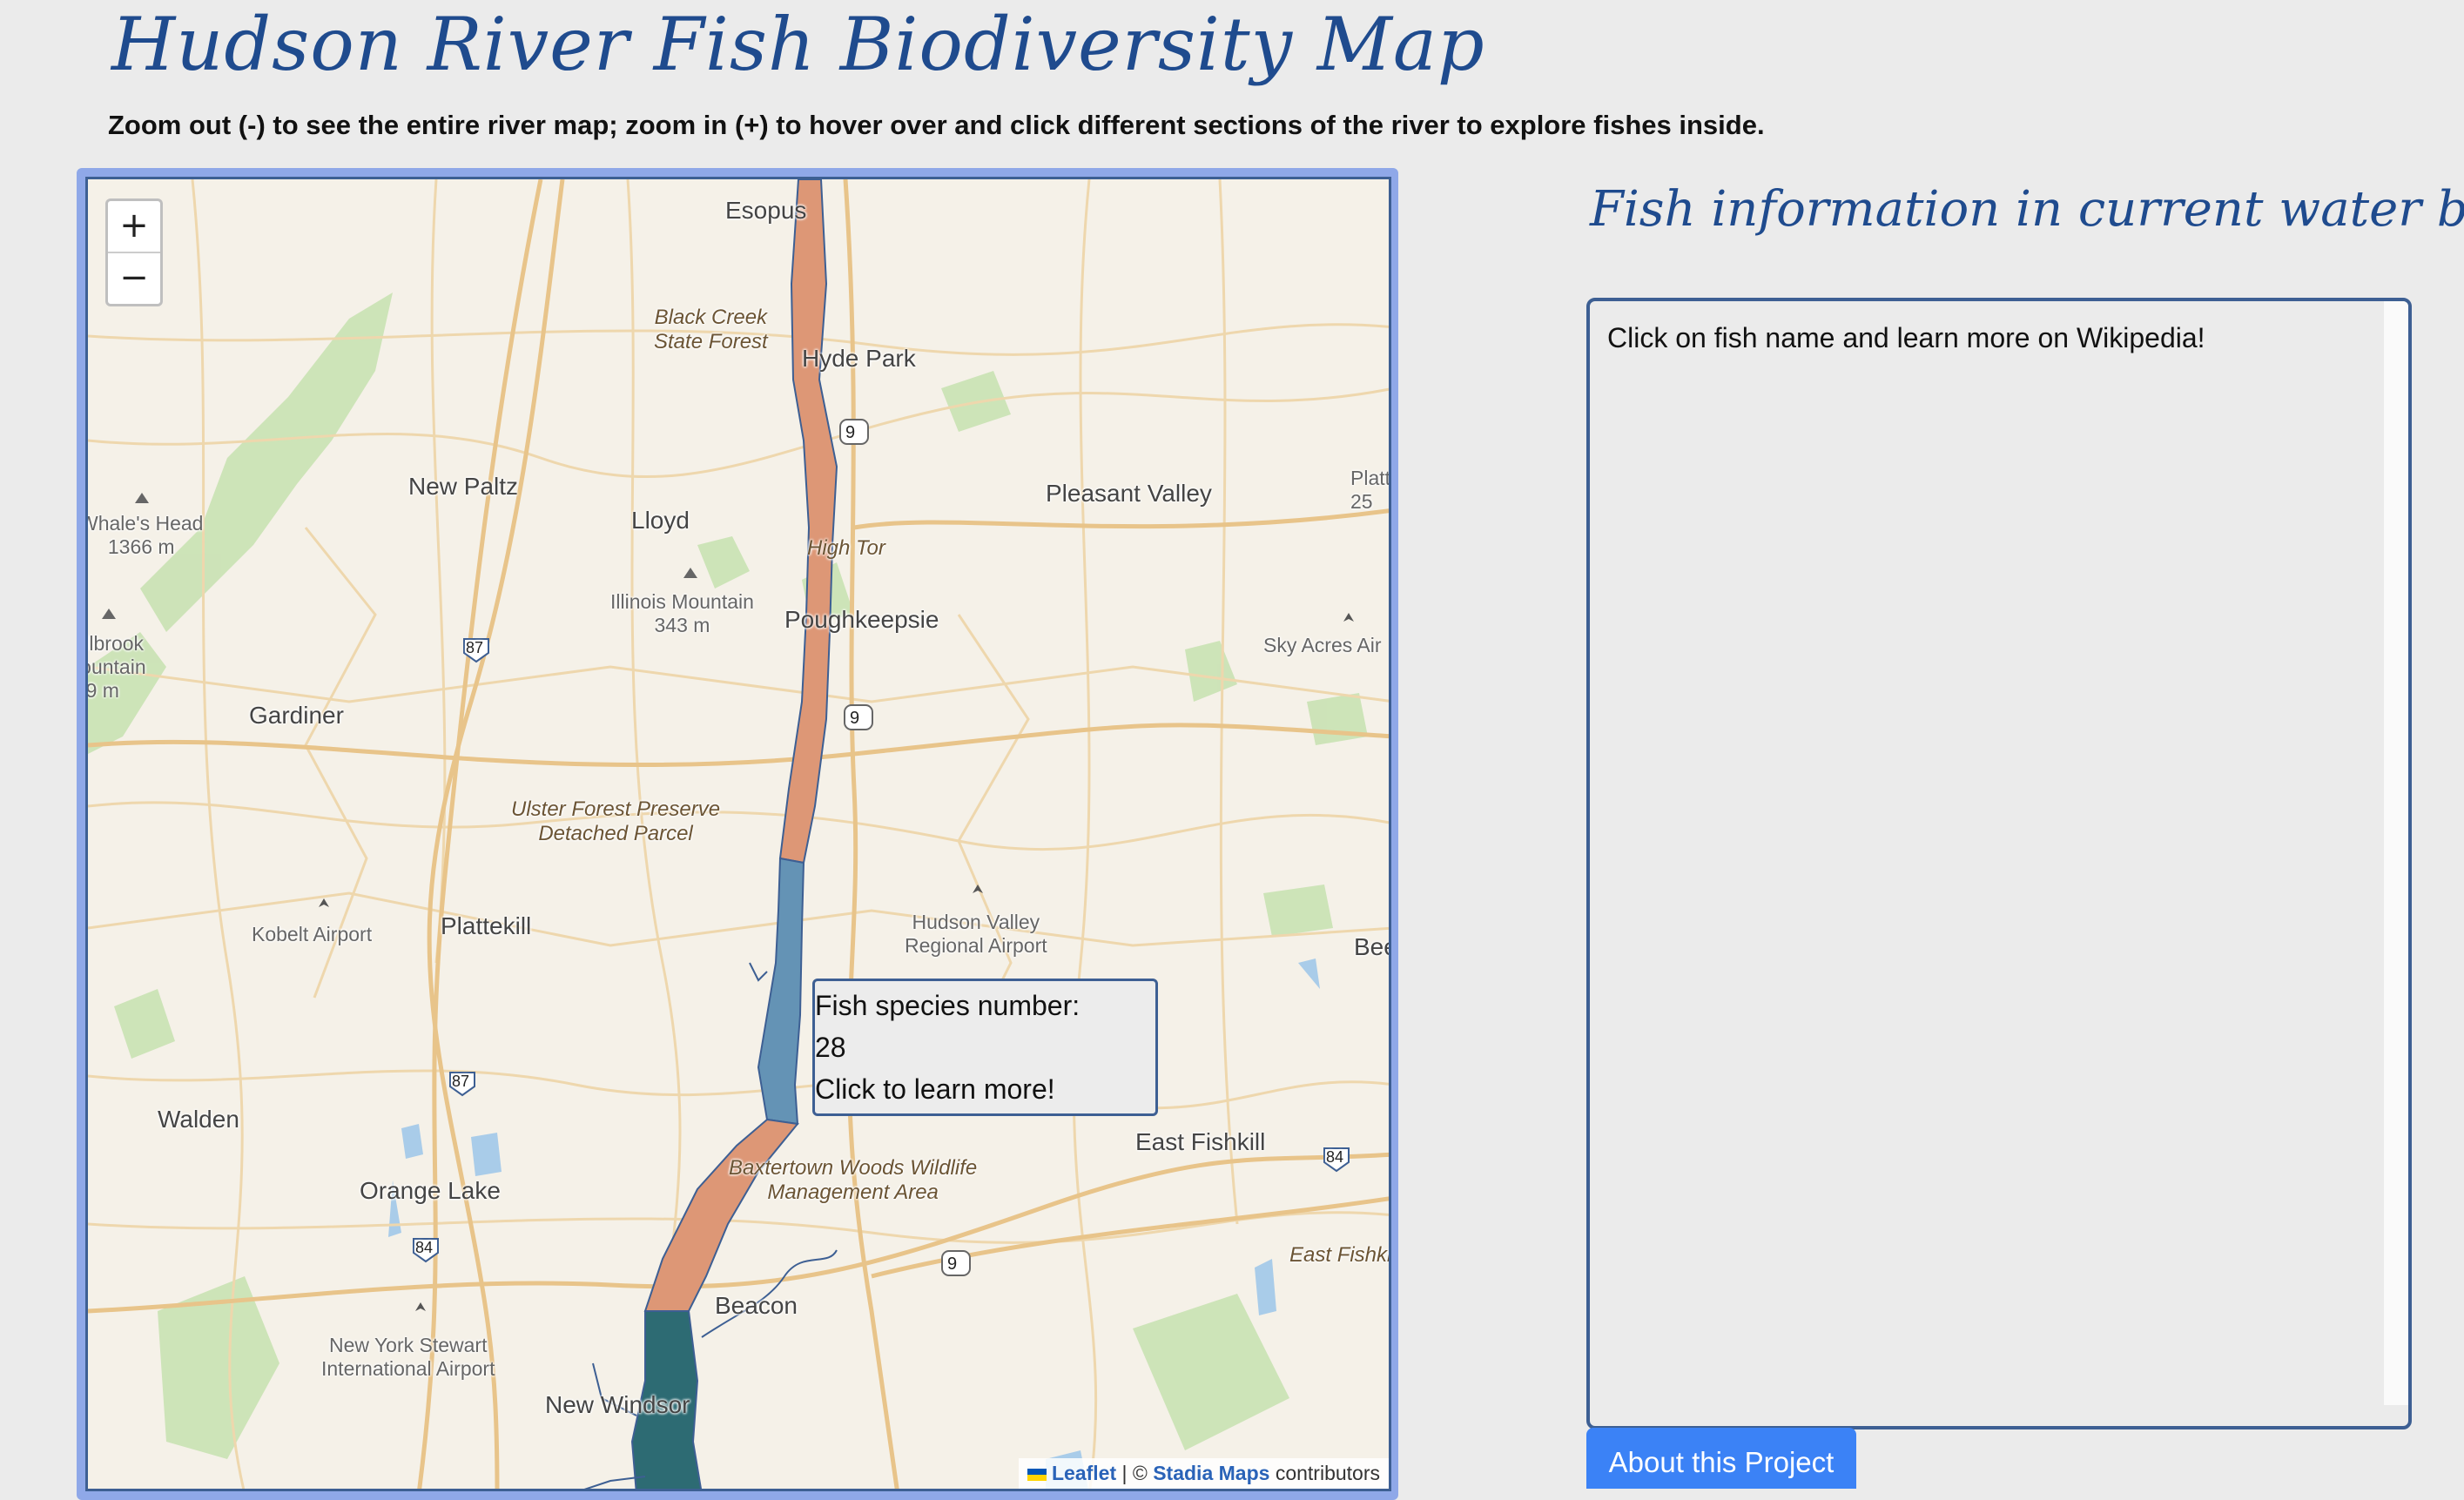 The height and width of the screenshot is (1500, 2464). I want to click on zoom-in-button: +, so click(134, 227).